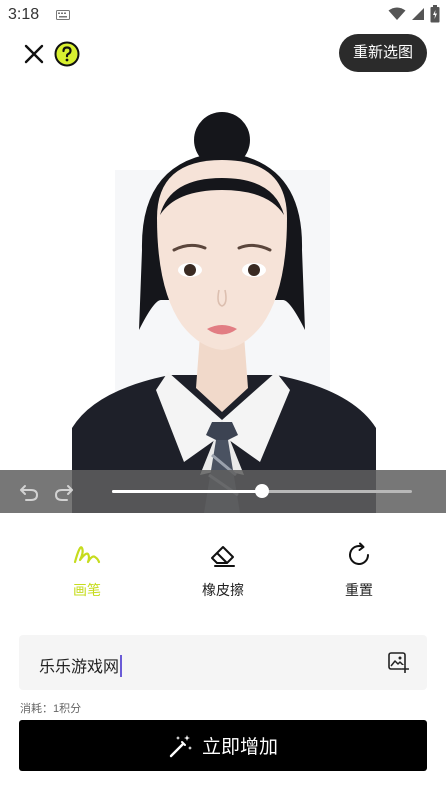 This screenshot has height=792, width=446. I want to click on text-caret, so click(121, 666).